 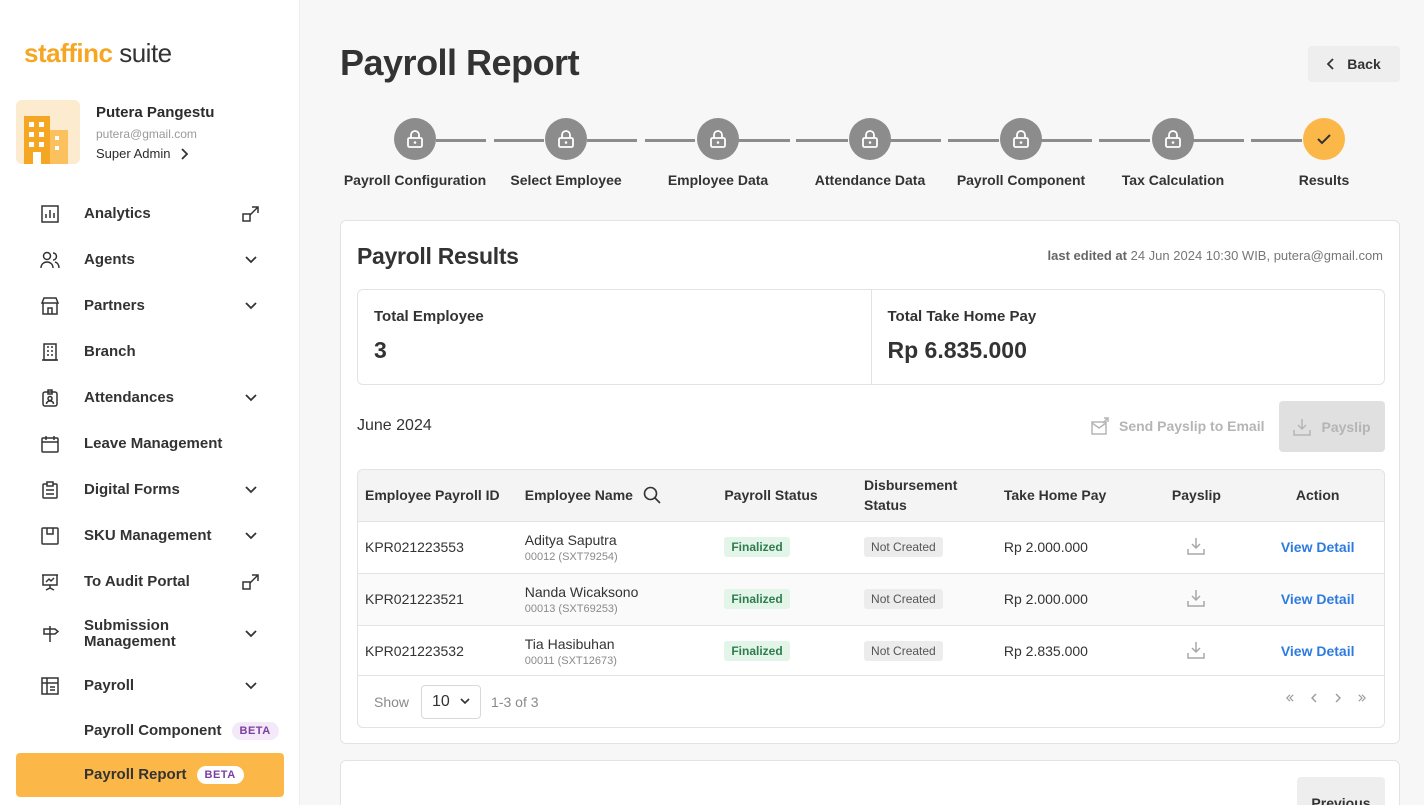 What do you see at coordinates (150, 398) in the screenshot?
I see `sidebar-item-attendances: Attendances` at bounding box center [150, 398].